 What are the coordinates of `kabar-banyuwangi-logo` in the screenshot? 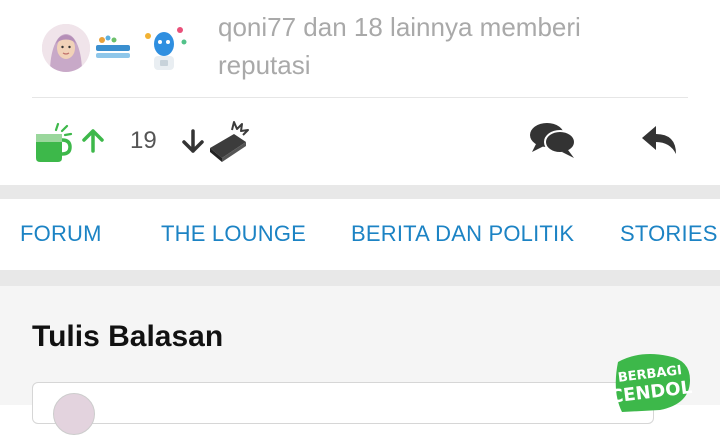 It's located at (113, 48).